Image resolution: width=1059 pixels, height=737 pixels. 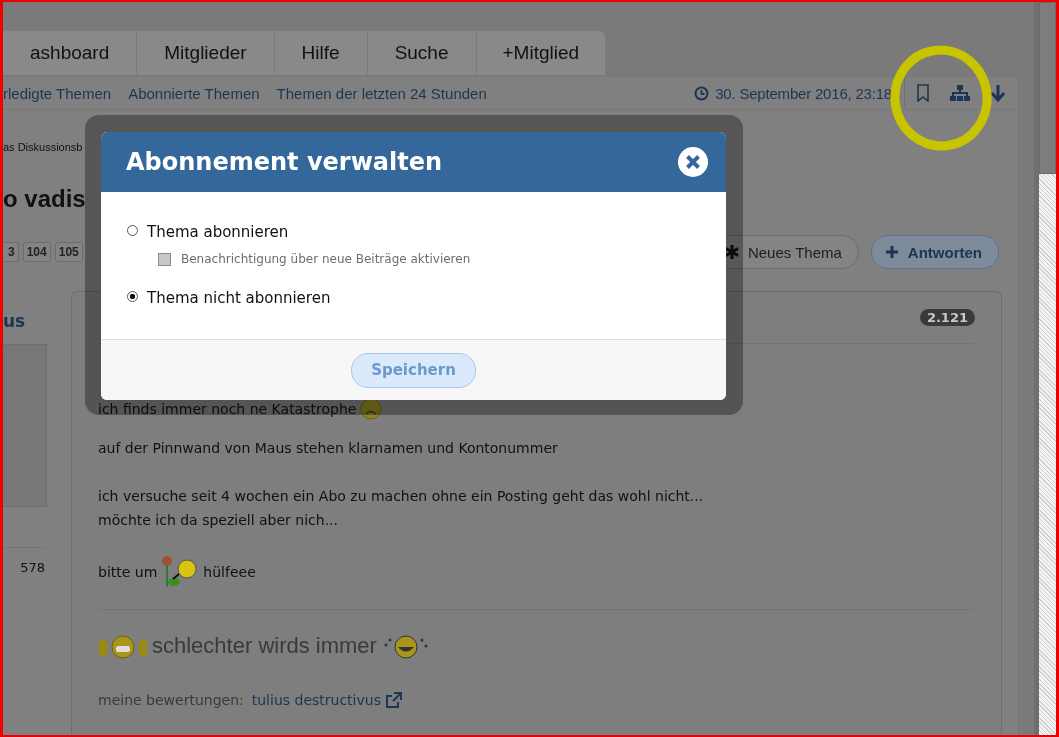 What do you see at coordinates (128, 572) in the screenshot?
I see `post-text: bitte um` at bounding box center [128, 572].